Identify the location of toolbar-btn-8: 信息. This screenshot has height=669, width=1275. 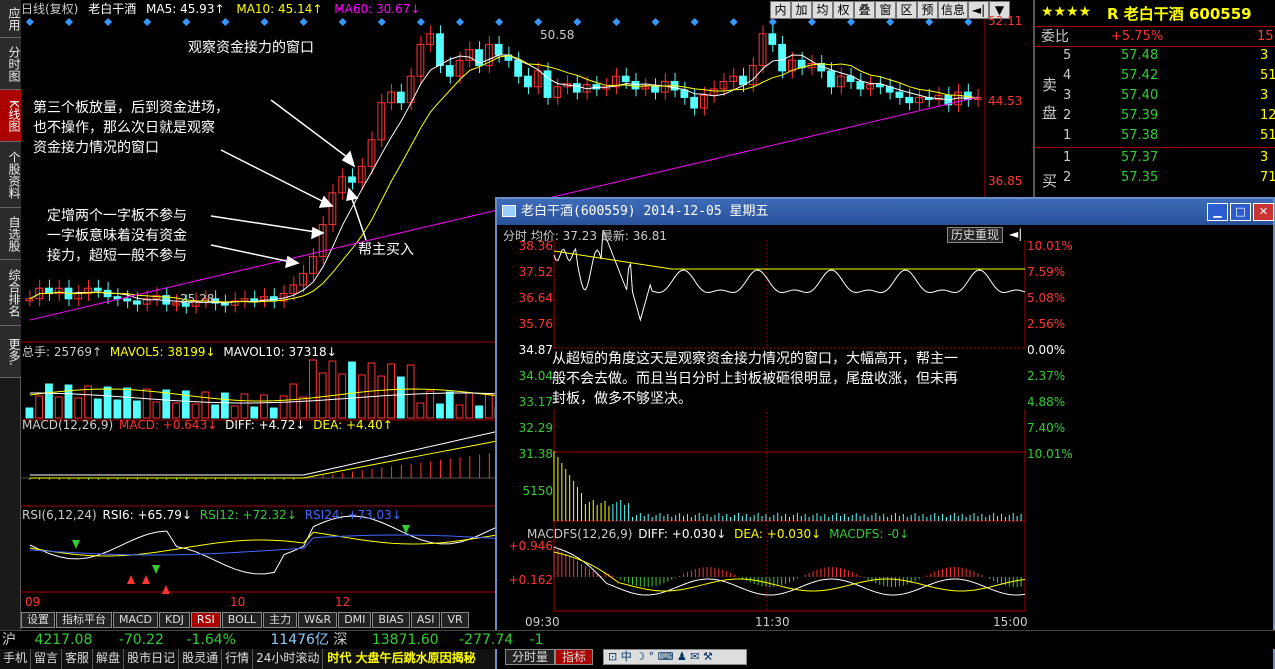
(953, 10).